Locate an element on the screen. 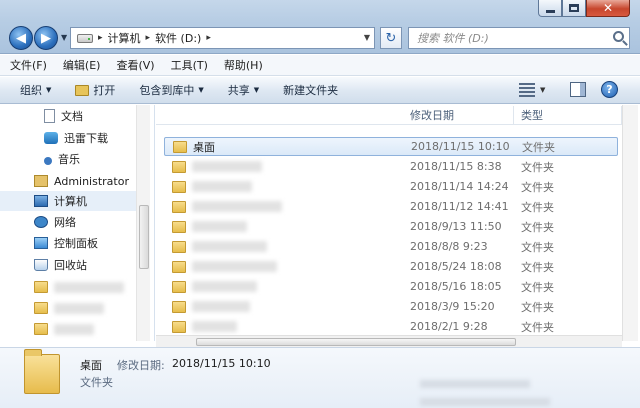 The image size is (640, 408). breadcrumb-computer: 计算机 is located at coordinates (124, 38).